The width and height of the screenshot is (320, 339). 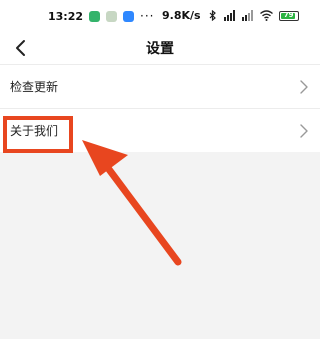 What do you see at coordinates (212, 15) in the screenshot?
I see `bluetooth-icon` at bounding box center [212, 15].